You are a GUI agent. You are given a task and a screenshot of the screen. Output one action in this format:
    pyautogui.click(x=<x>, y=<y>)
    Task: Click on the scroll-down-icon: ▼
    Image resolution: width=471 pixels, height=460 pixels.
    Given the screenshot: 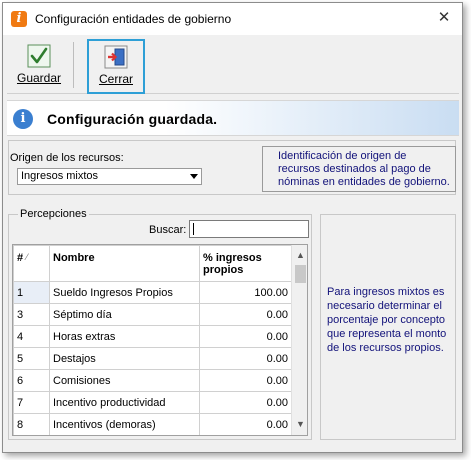 What is the action you would take?
    pyautogui.click(x=299, y=424)
    